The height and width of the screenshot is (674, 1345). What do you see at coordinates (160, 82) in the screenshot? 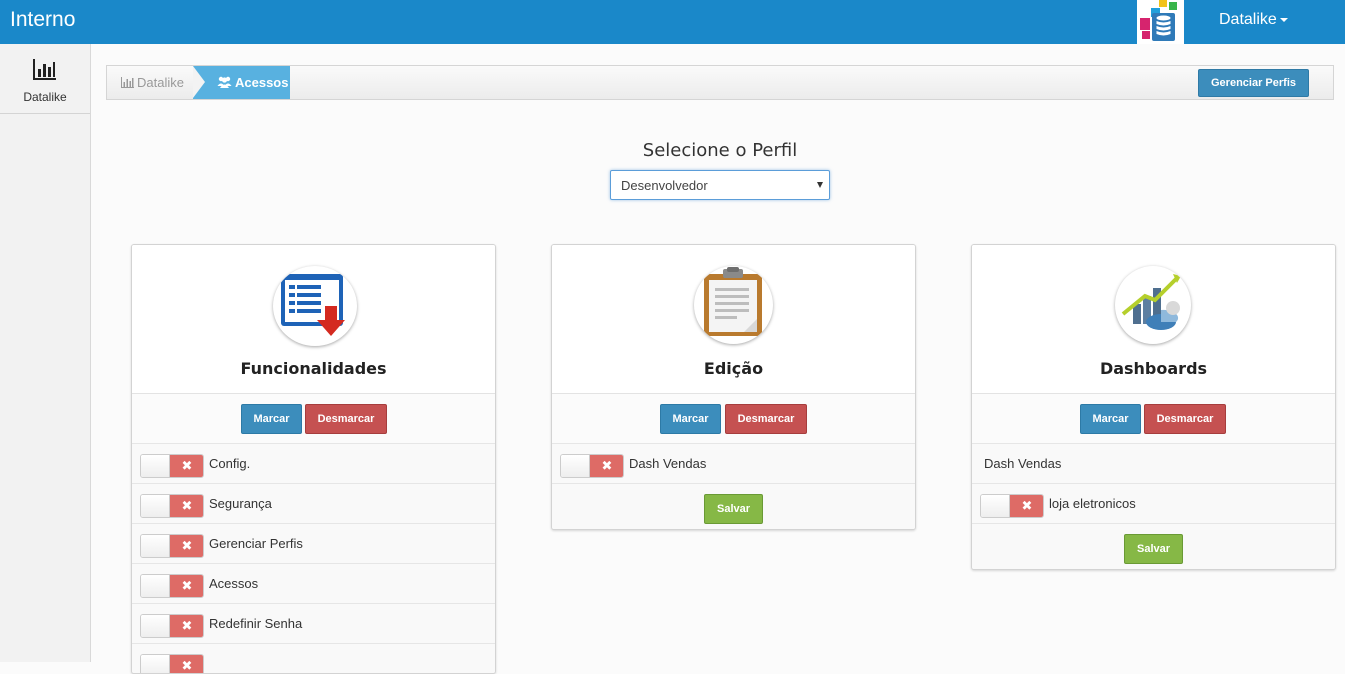
I see `breadcrumb-label: Datalike` at bounding box center [160, 82].